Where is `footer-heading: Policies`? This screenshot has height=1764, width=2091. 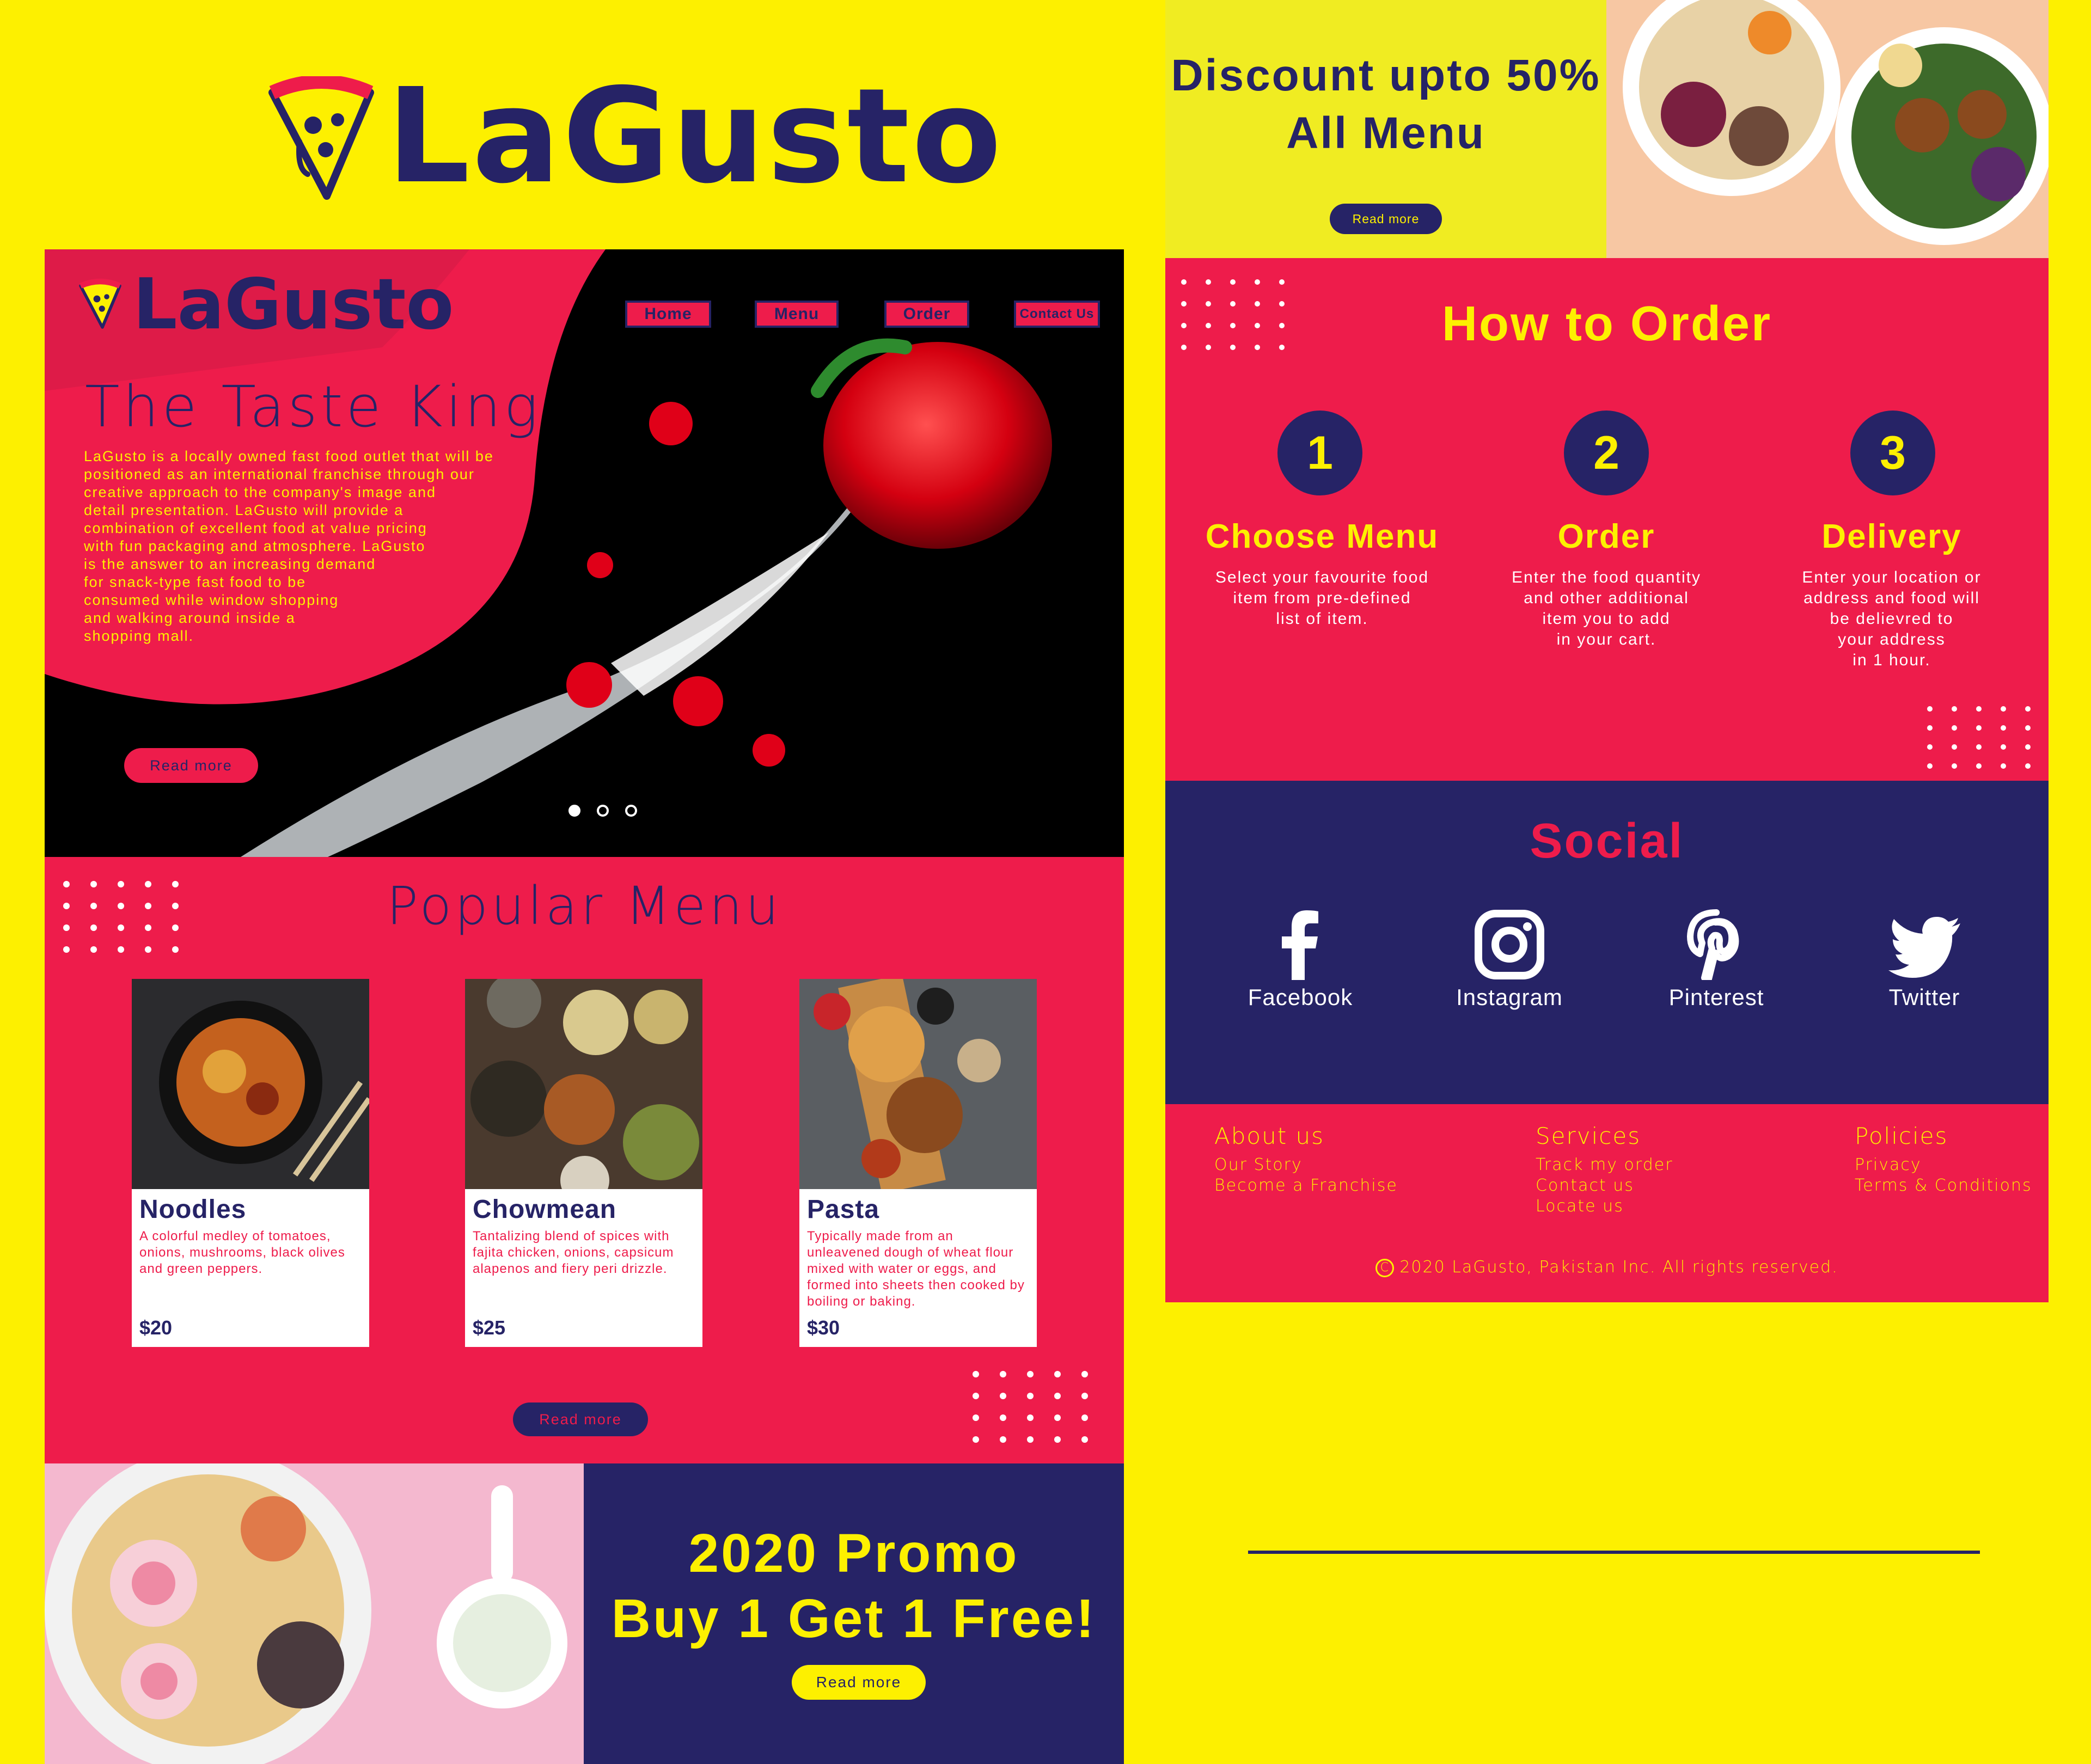 footer-heading: Policies is located at coordinates (1901, 1136).